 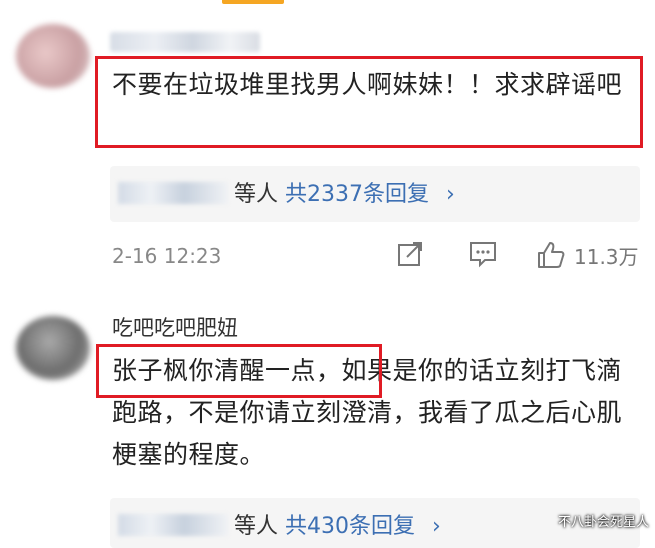 What do you see at coordinates (350, 526) in the screenshot?
I see `reply-count-link: 共430条回复` at bounding box center [350, 526].